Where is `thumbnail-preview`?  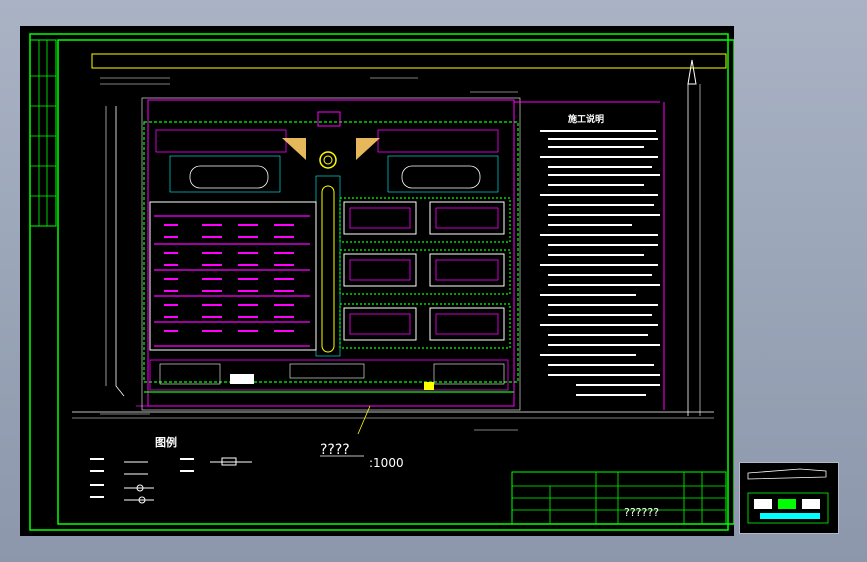 thumbnail-preview is located at coordinates (788, 496).